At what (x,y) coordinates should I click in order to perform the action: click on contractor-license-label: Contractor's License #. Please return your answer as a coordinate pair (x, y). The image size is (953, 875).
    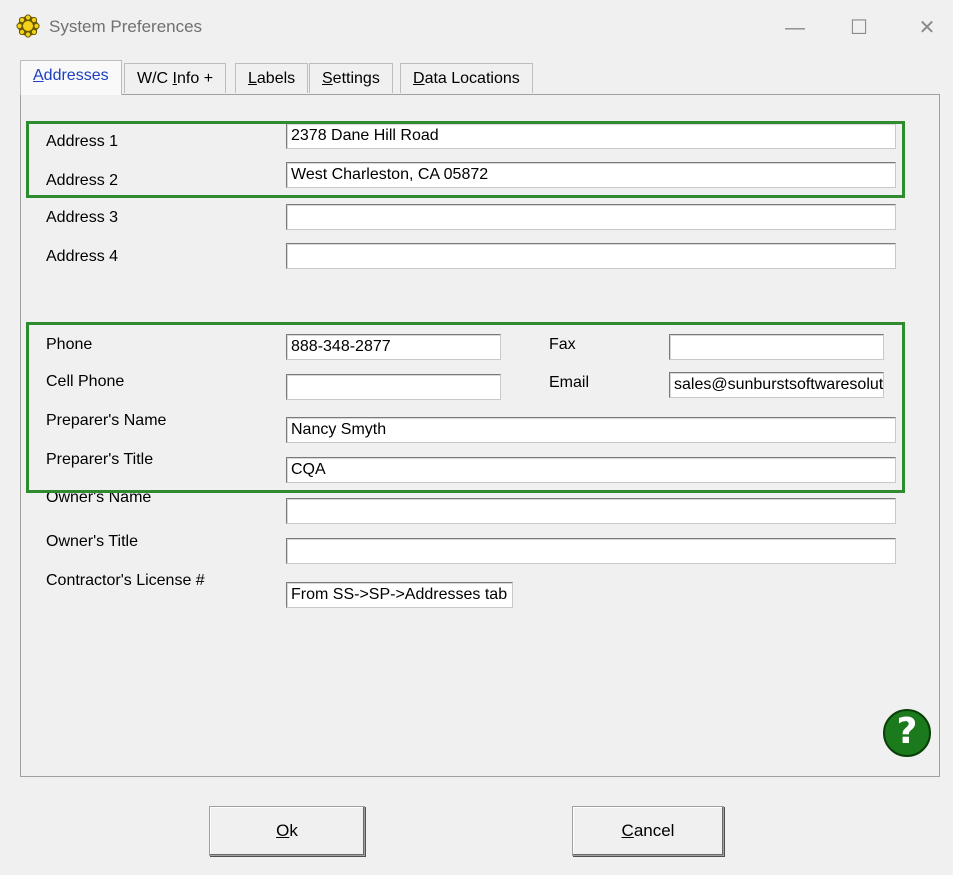
    Looking at the image, I should click on (125, 580).